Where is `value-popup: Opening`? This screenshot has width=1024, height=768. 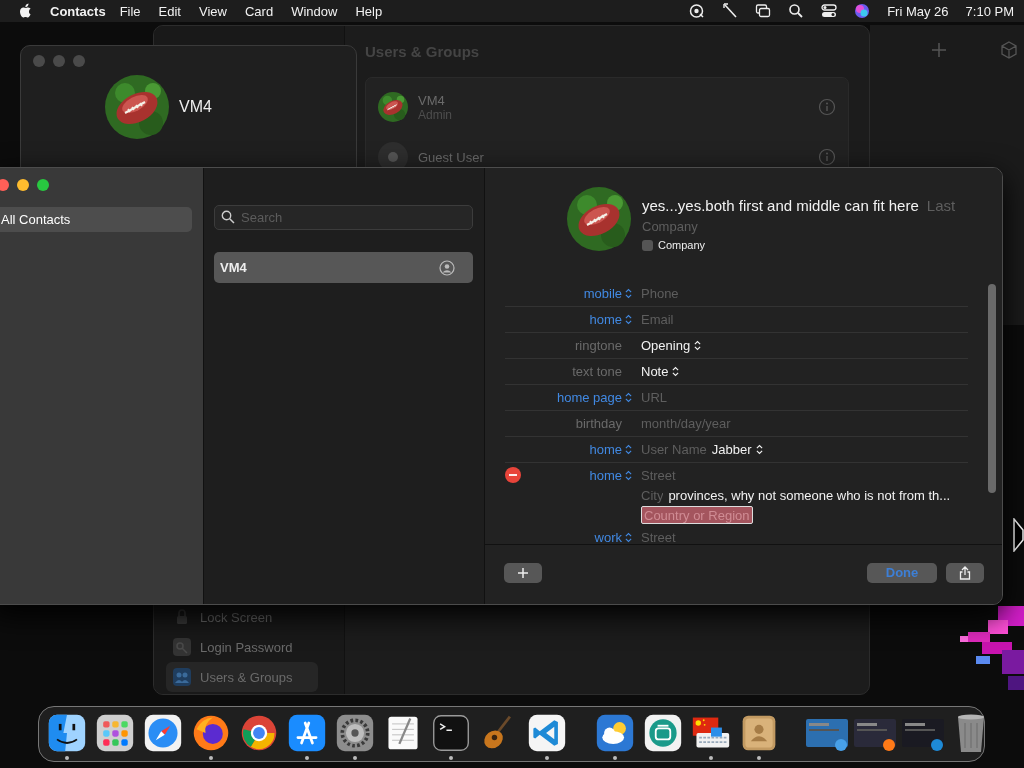 value-popup: Opening is located at coordinates (671, 345).